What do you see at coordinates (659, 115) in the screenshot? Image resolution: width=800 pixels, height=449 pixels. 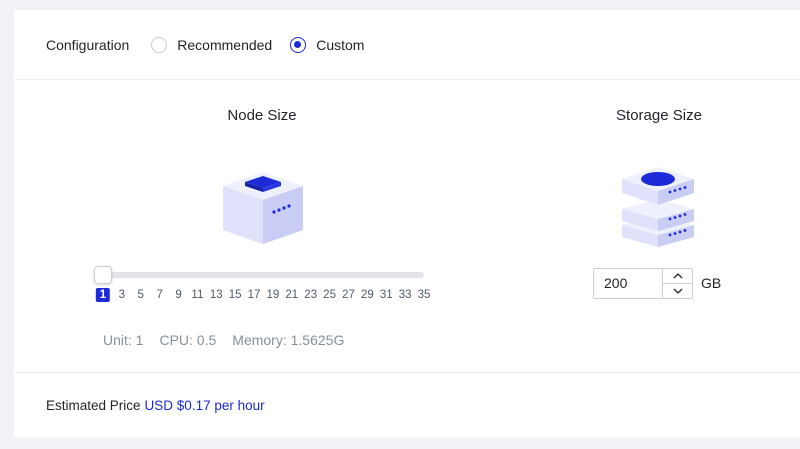 I see `storage-size-title: Storage Size` at bounding box center [659, 115].